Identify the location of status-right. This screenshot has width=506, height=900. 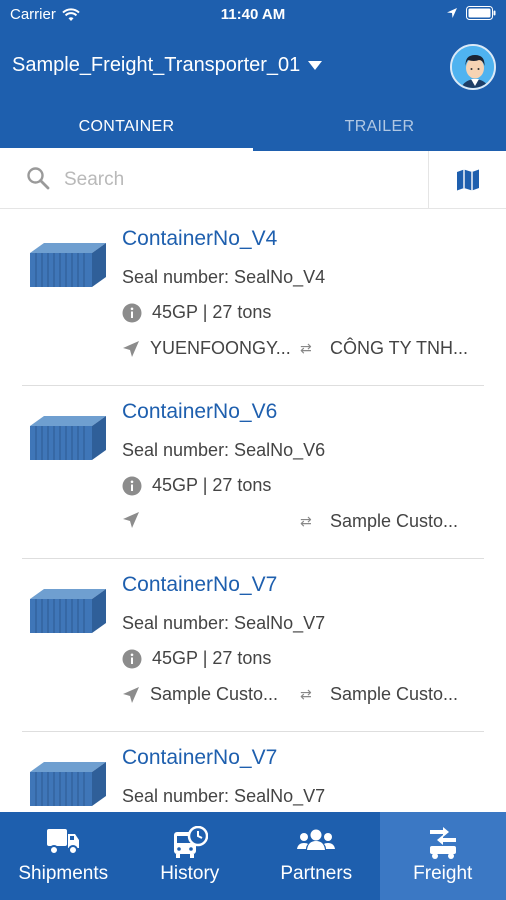
(471, 13).